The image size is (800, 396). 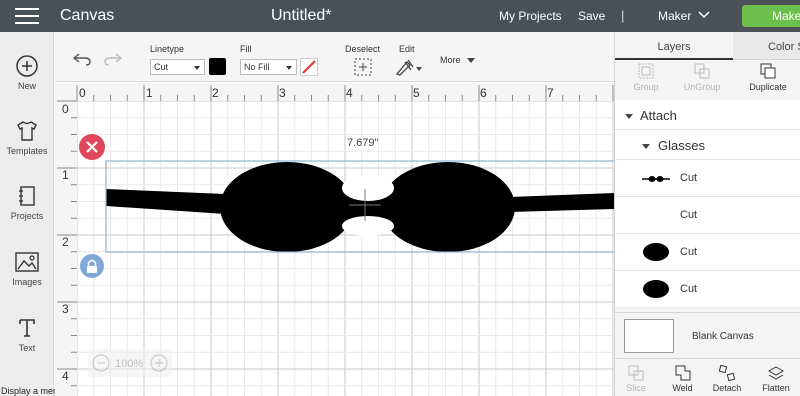 I want to click on fill-select: No Fill, so click(x=268, y=67).